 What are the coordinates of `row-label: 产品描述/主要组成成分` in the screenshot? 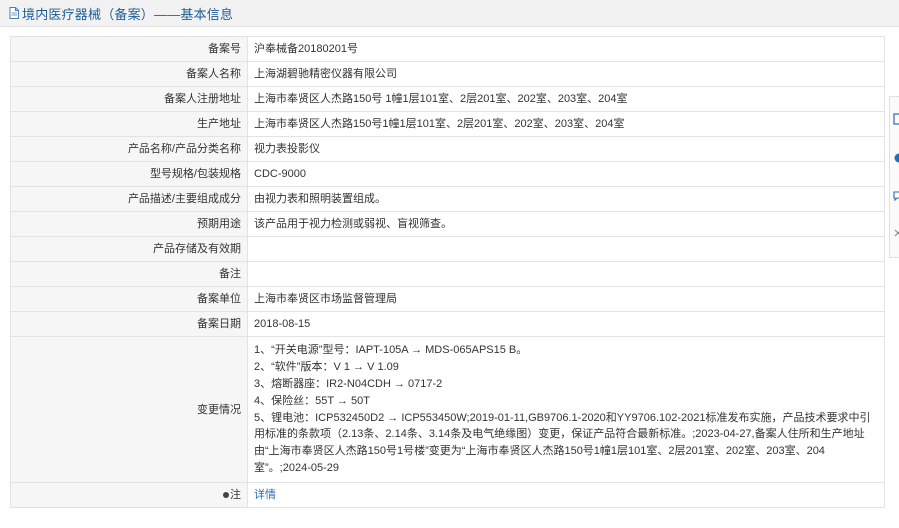 It's located at (129, 199).